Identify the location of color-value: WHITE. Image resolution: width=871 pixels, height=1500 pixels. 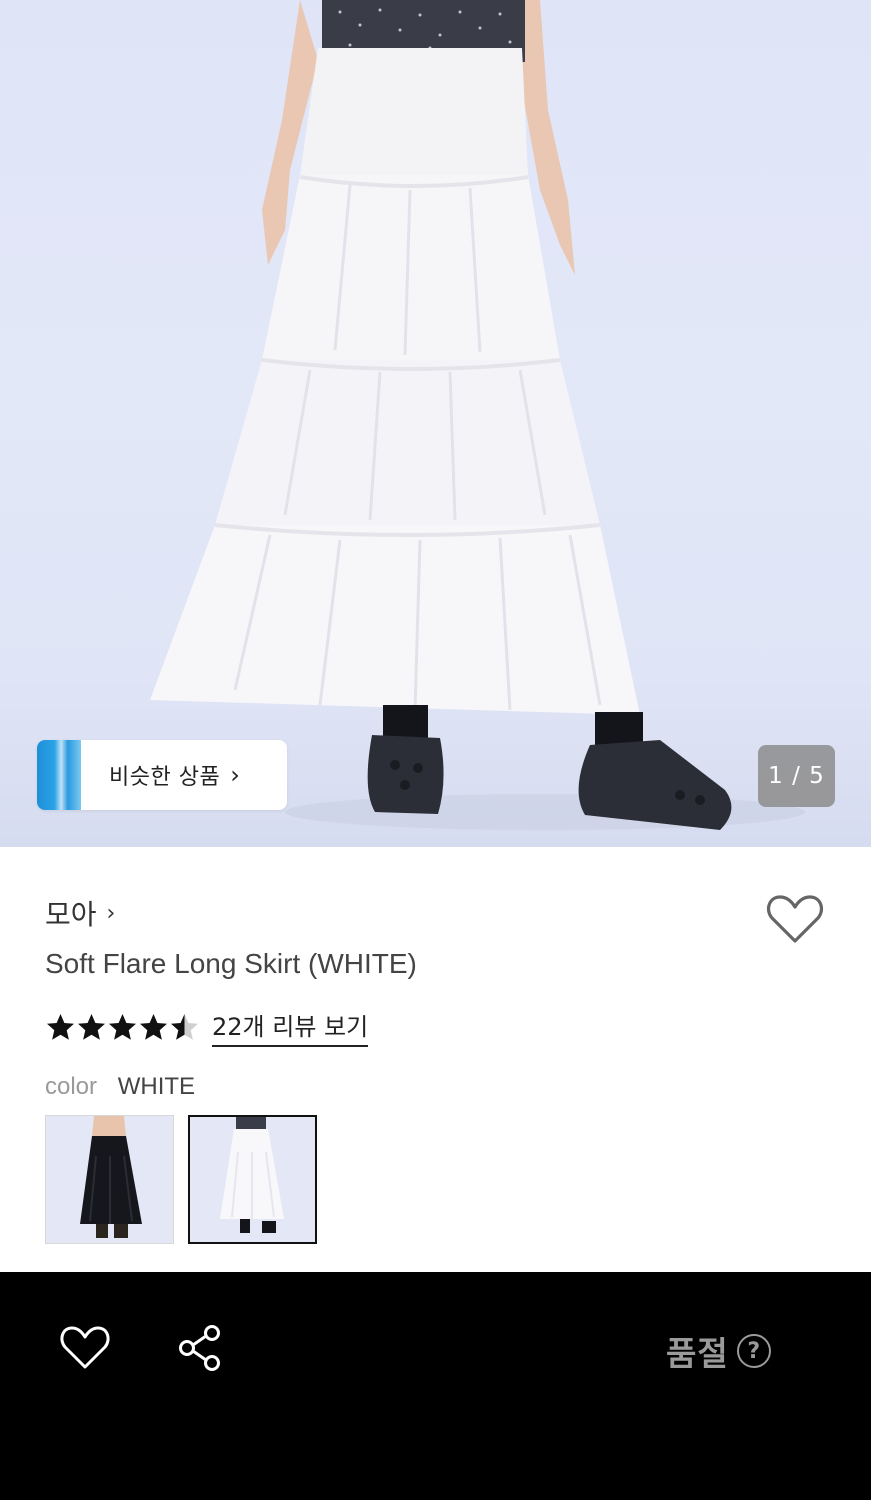
(156, 1086).